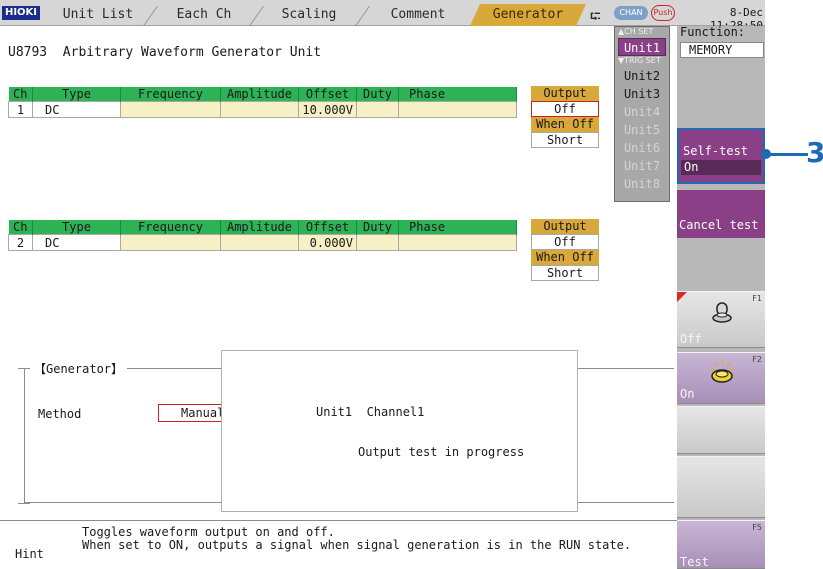  I want to click on cell-ch: 1, so click(20, 109).